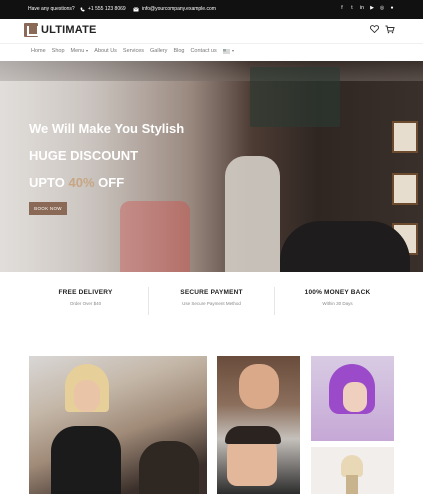  Describe the element at coordinates (81, 182) in the screenshot. I see `discount-percent: 40%` at that location.